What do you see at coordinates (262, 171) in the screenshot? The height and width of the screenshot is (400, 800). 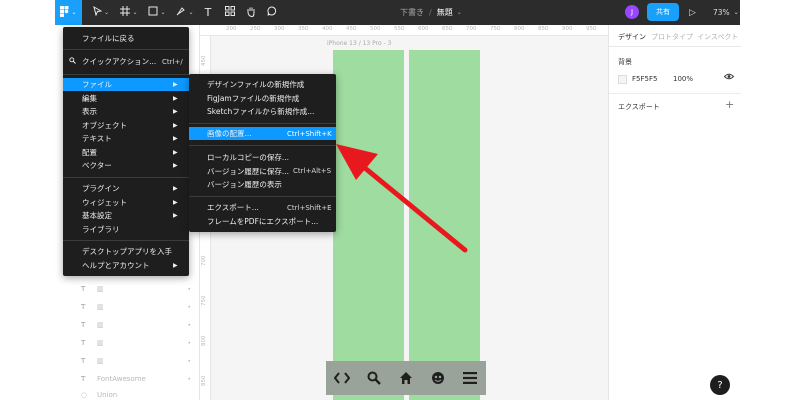 I see `submenu-item-save-to-version-history: バージョン履歴に保存... Ctrl+Alt+S` at bounding box center [262, 171].